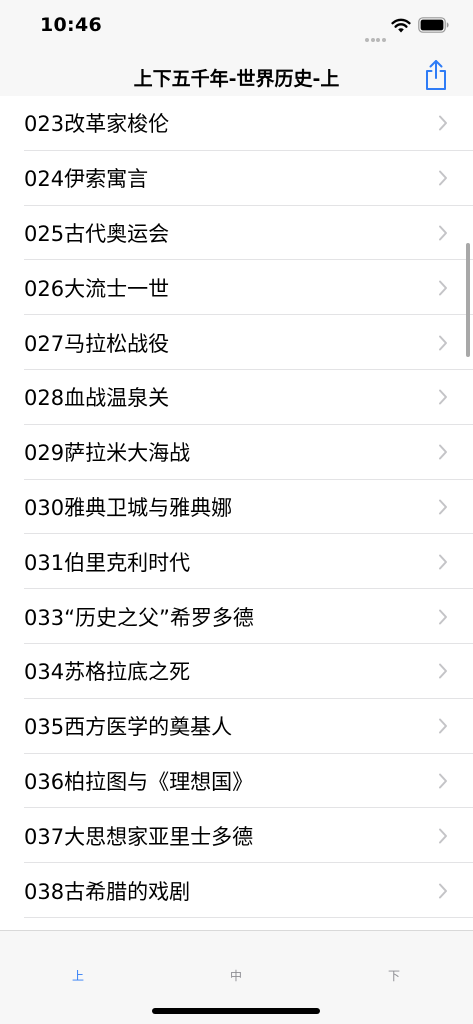  What do you see at coordinates (97, 288) in the screenshot?
I see `list-item-label: 026大流士一世` at bounding box center [97, 288].